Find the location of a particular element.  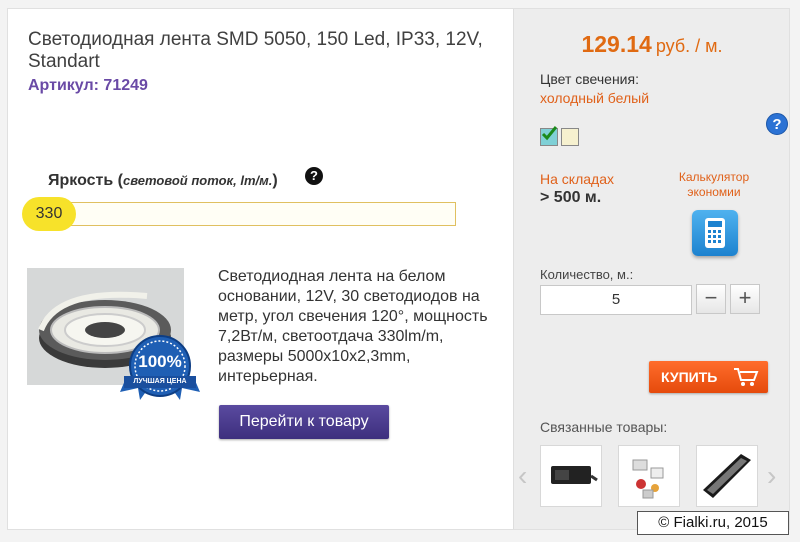

savings-calculator-label: Калькулятор экономии is located at coordinates (714, 185).